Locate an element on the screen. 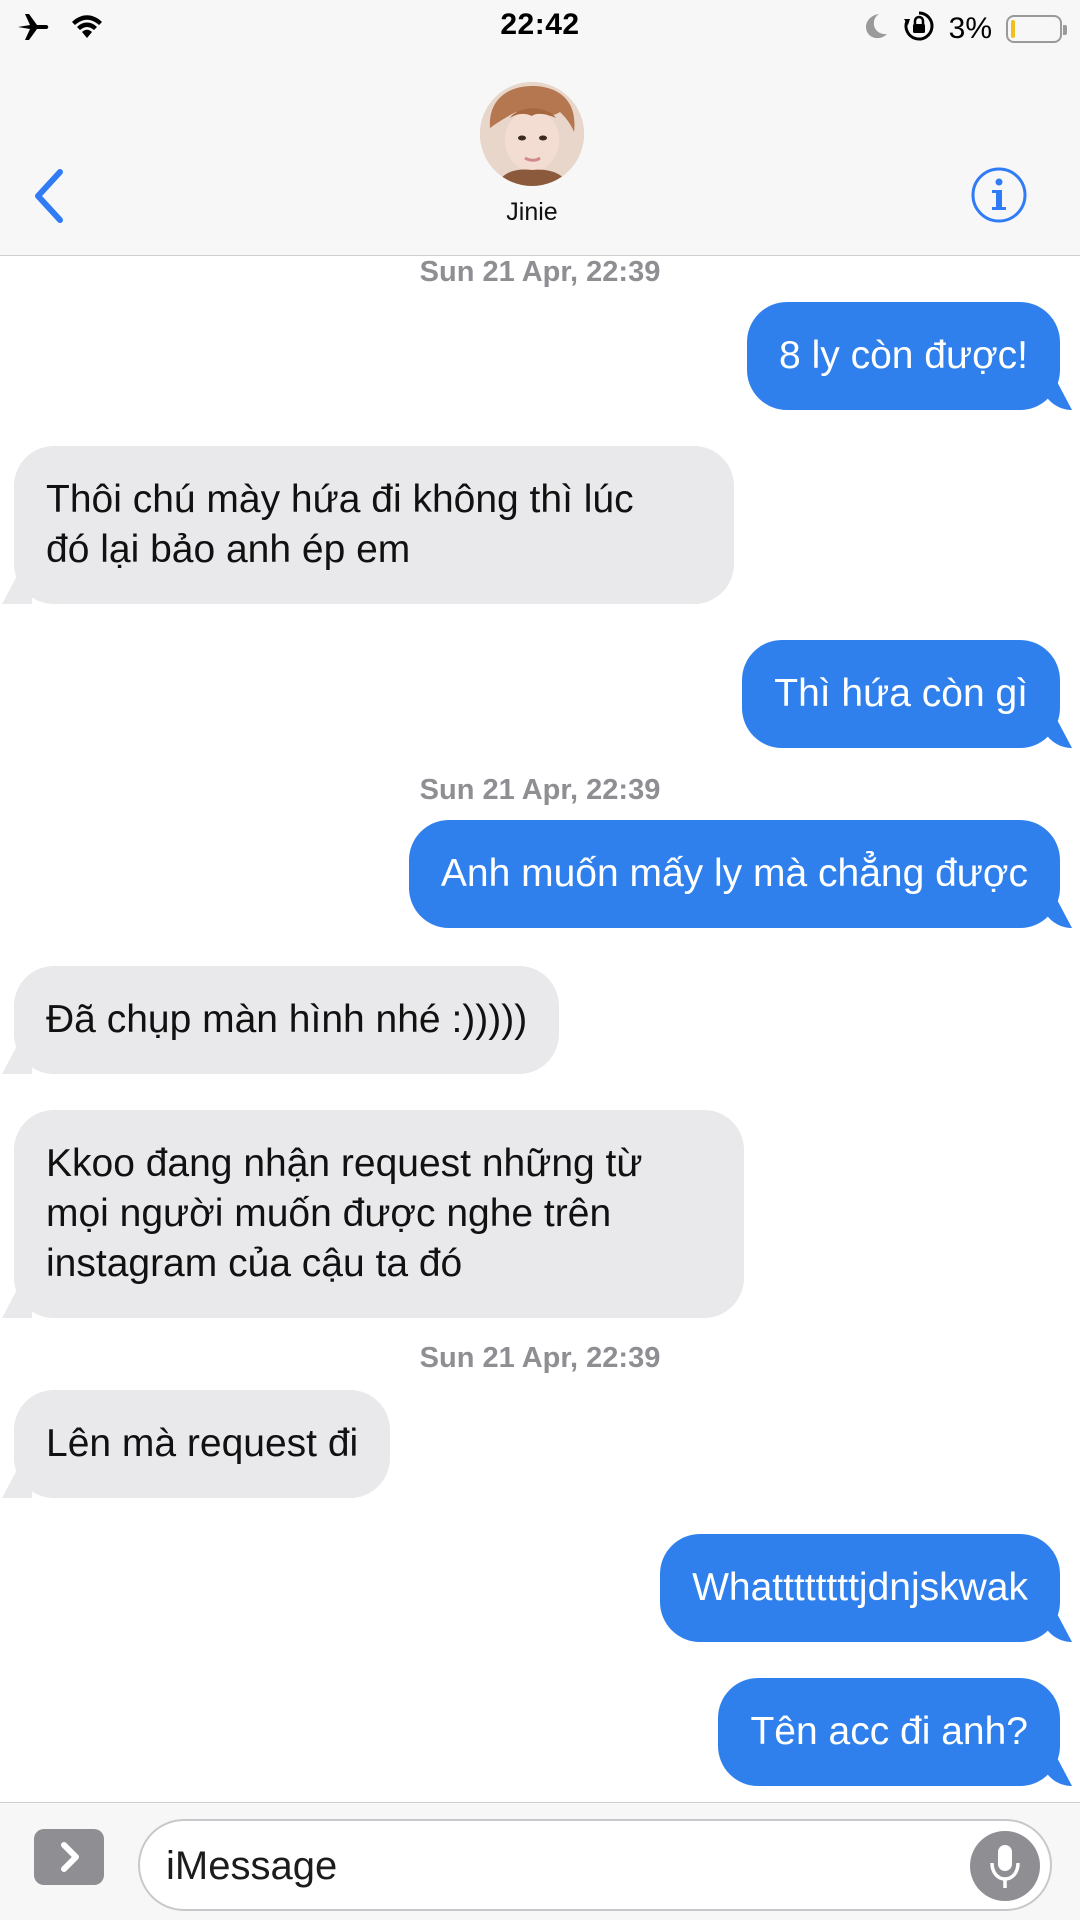 This screenshot has width=1080, height=1920. sent-message-bubble: Whattttttttjdnjskwak is located at coordinates (860, 1588).